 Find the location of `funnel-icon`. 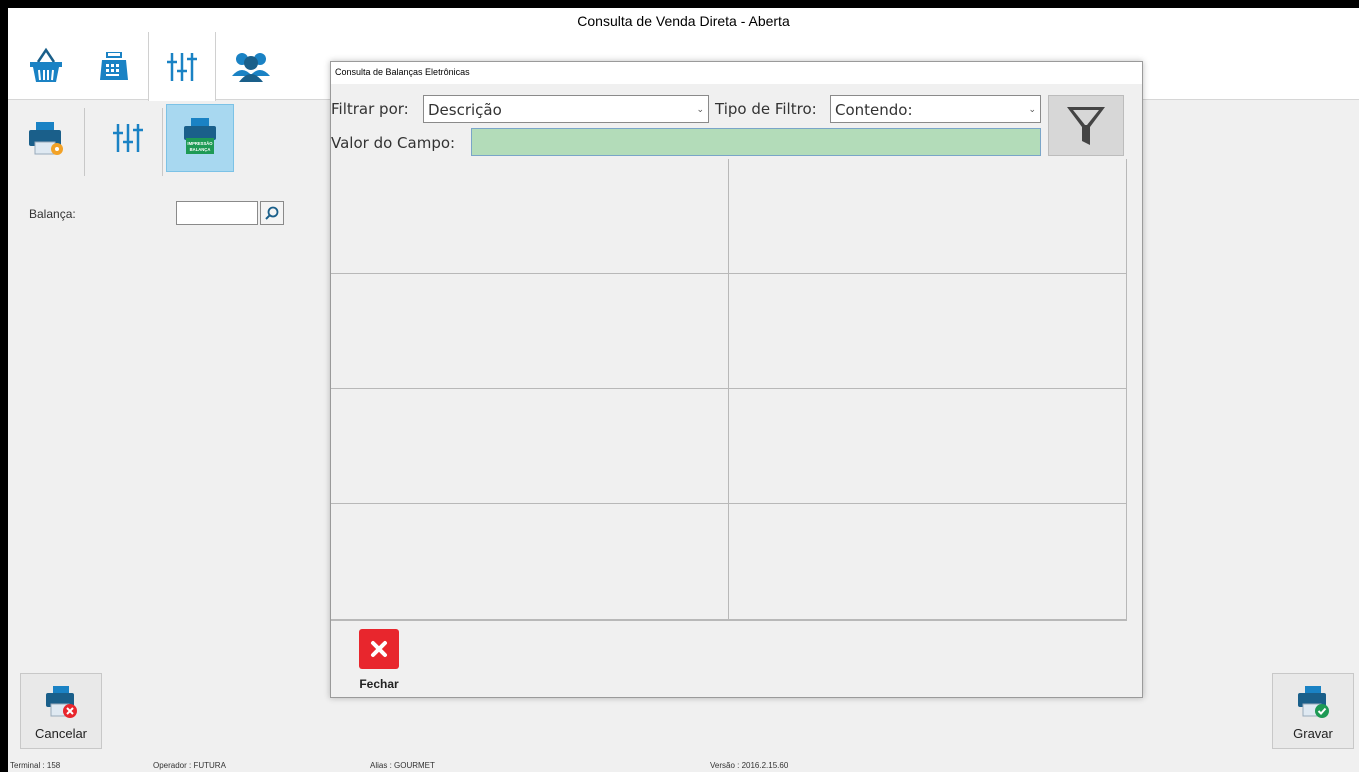

funnel-icon is located at coordinates (1086, 125).